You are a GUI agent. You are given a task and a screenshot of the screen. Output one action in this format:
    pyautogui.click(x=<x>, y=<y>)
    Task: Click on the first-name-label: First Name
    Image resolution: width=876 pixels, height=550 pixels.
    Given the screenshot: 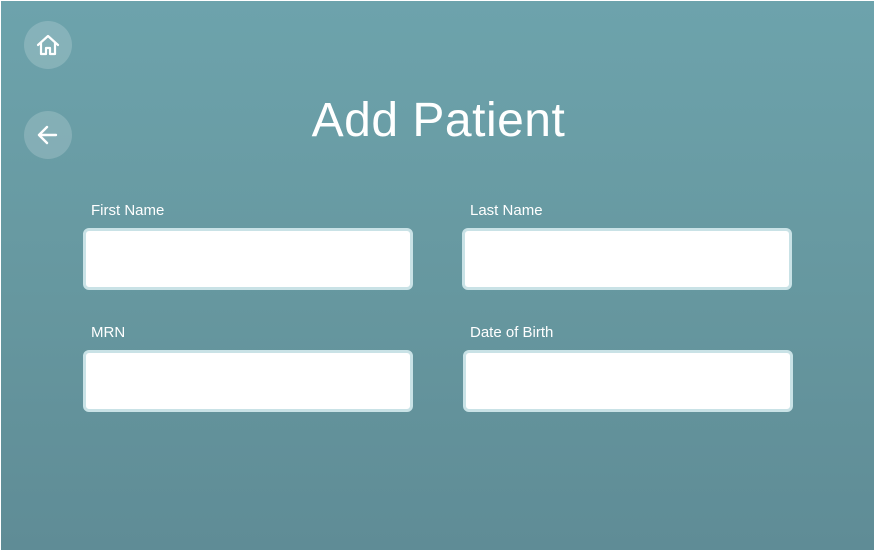 What is the action you would take?
    pyautogui.click(x=128, y=210)
    